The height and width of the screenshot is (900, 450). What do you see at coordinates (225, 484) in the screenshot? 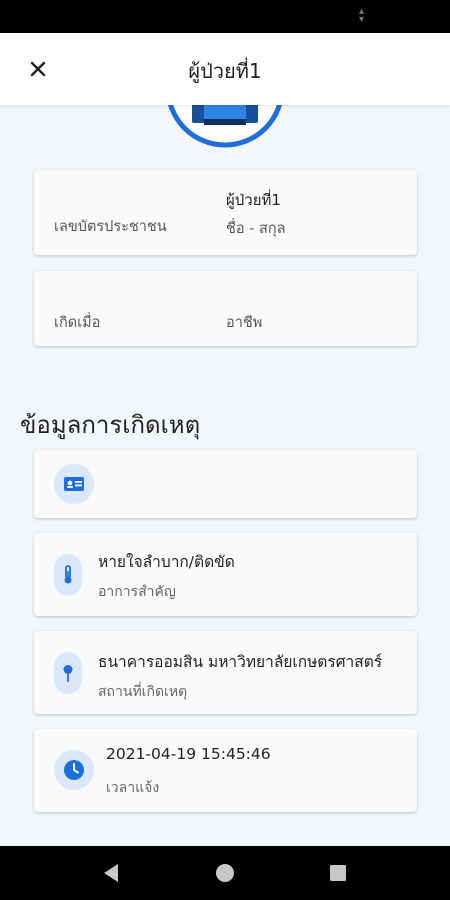
I see `incident-card-id` at bounding box center [225, 484].